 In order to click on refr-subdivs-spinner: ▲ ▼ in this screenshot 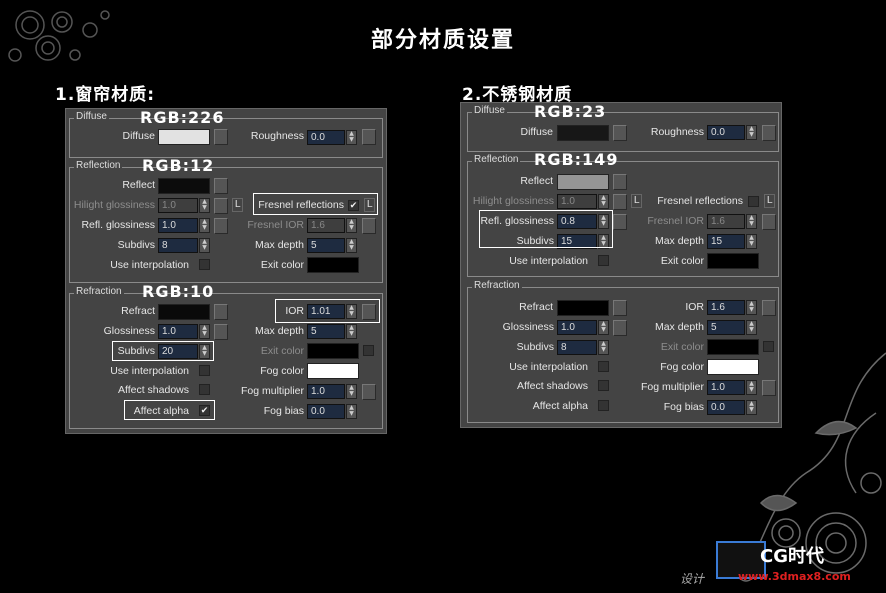, I will do `click(603, 347)`.